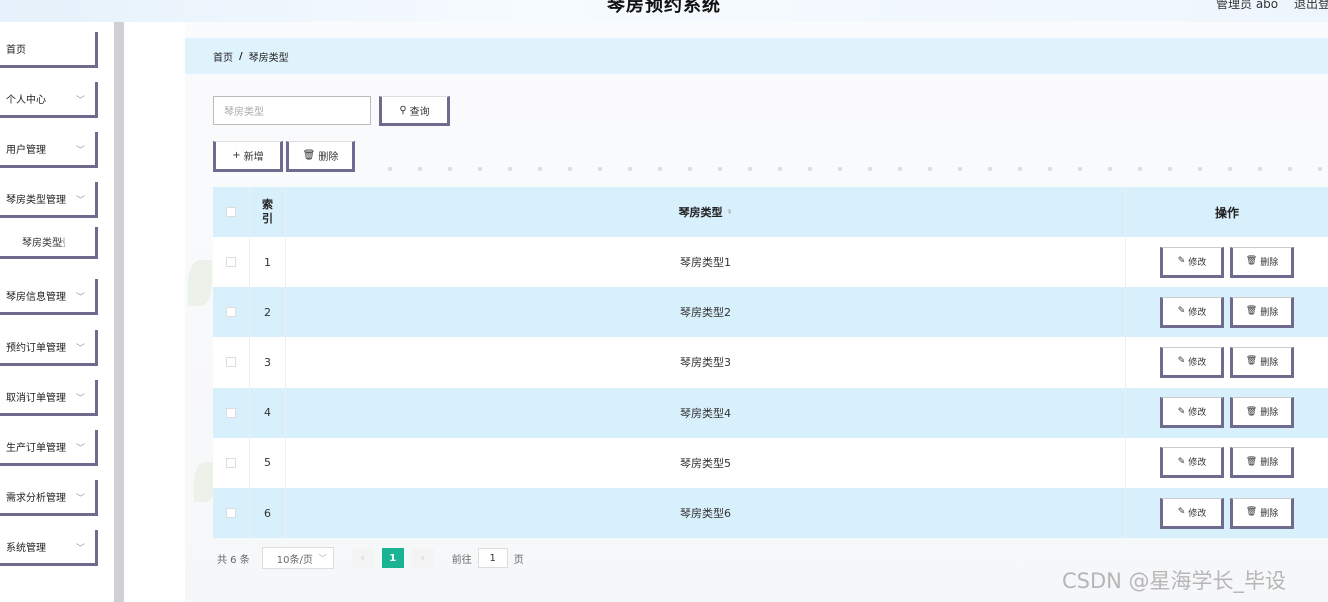 The width and height of the screenshot is (1328, 602). What do you see at coordinates (49, 448) in the screenshot?
I see `sidebar-item-production-orders: 生产订单管理 ﹀` at bounding box center [49, 448].